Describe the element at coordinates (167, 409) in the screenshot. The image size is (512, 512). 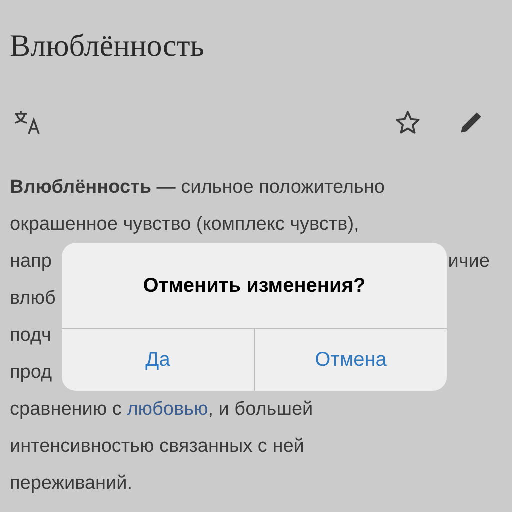
I see `article-link: любовью` at that location.